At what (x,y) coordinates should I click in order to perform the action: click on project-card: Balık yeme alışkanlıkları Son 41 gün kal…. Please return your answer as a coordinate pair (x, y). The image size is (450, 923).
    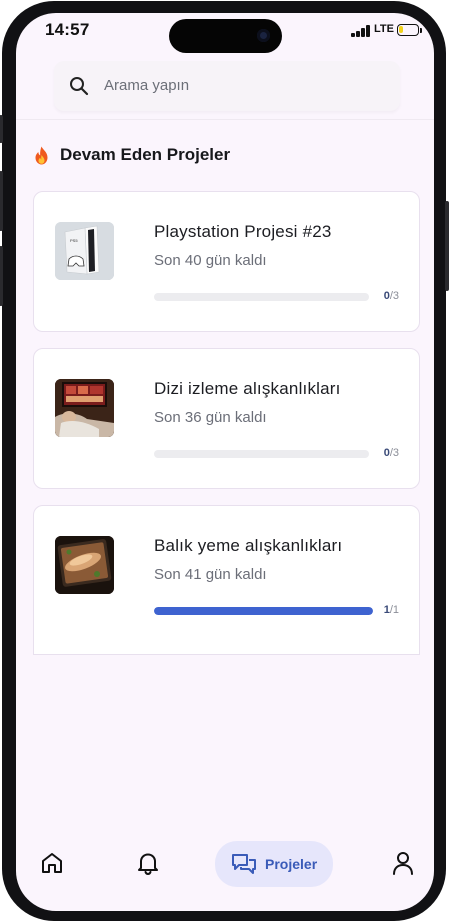
    Looking at the image, I should click on (226, 580).